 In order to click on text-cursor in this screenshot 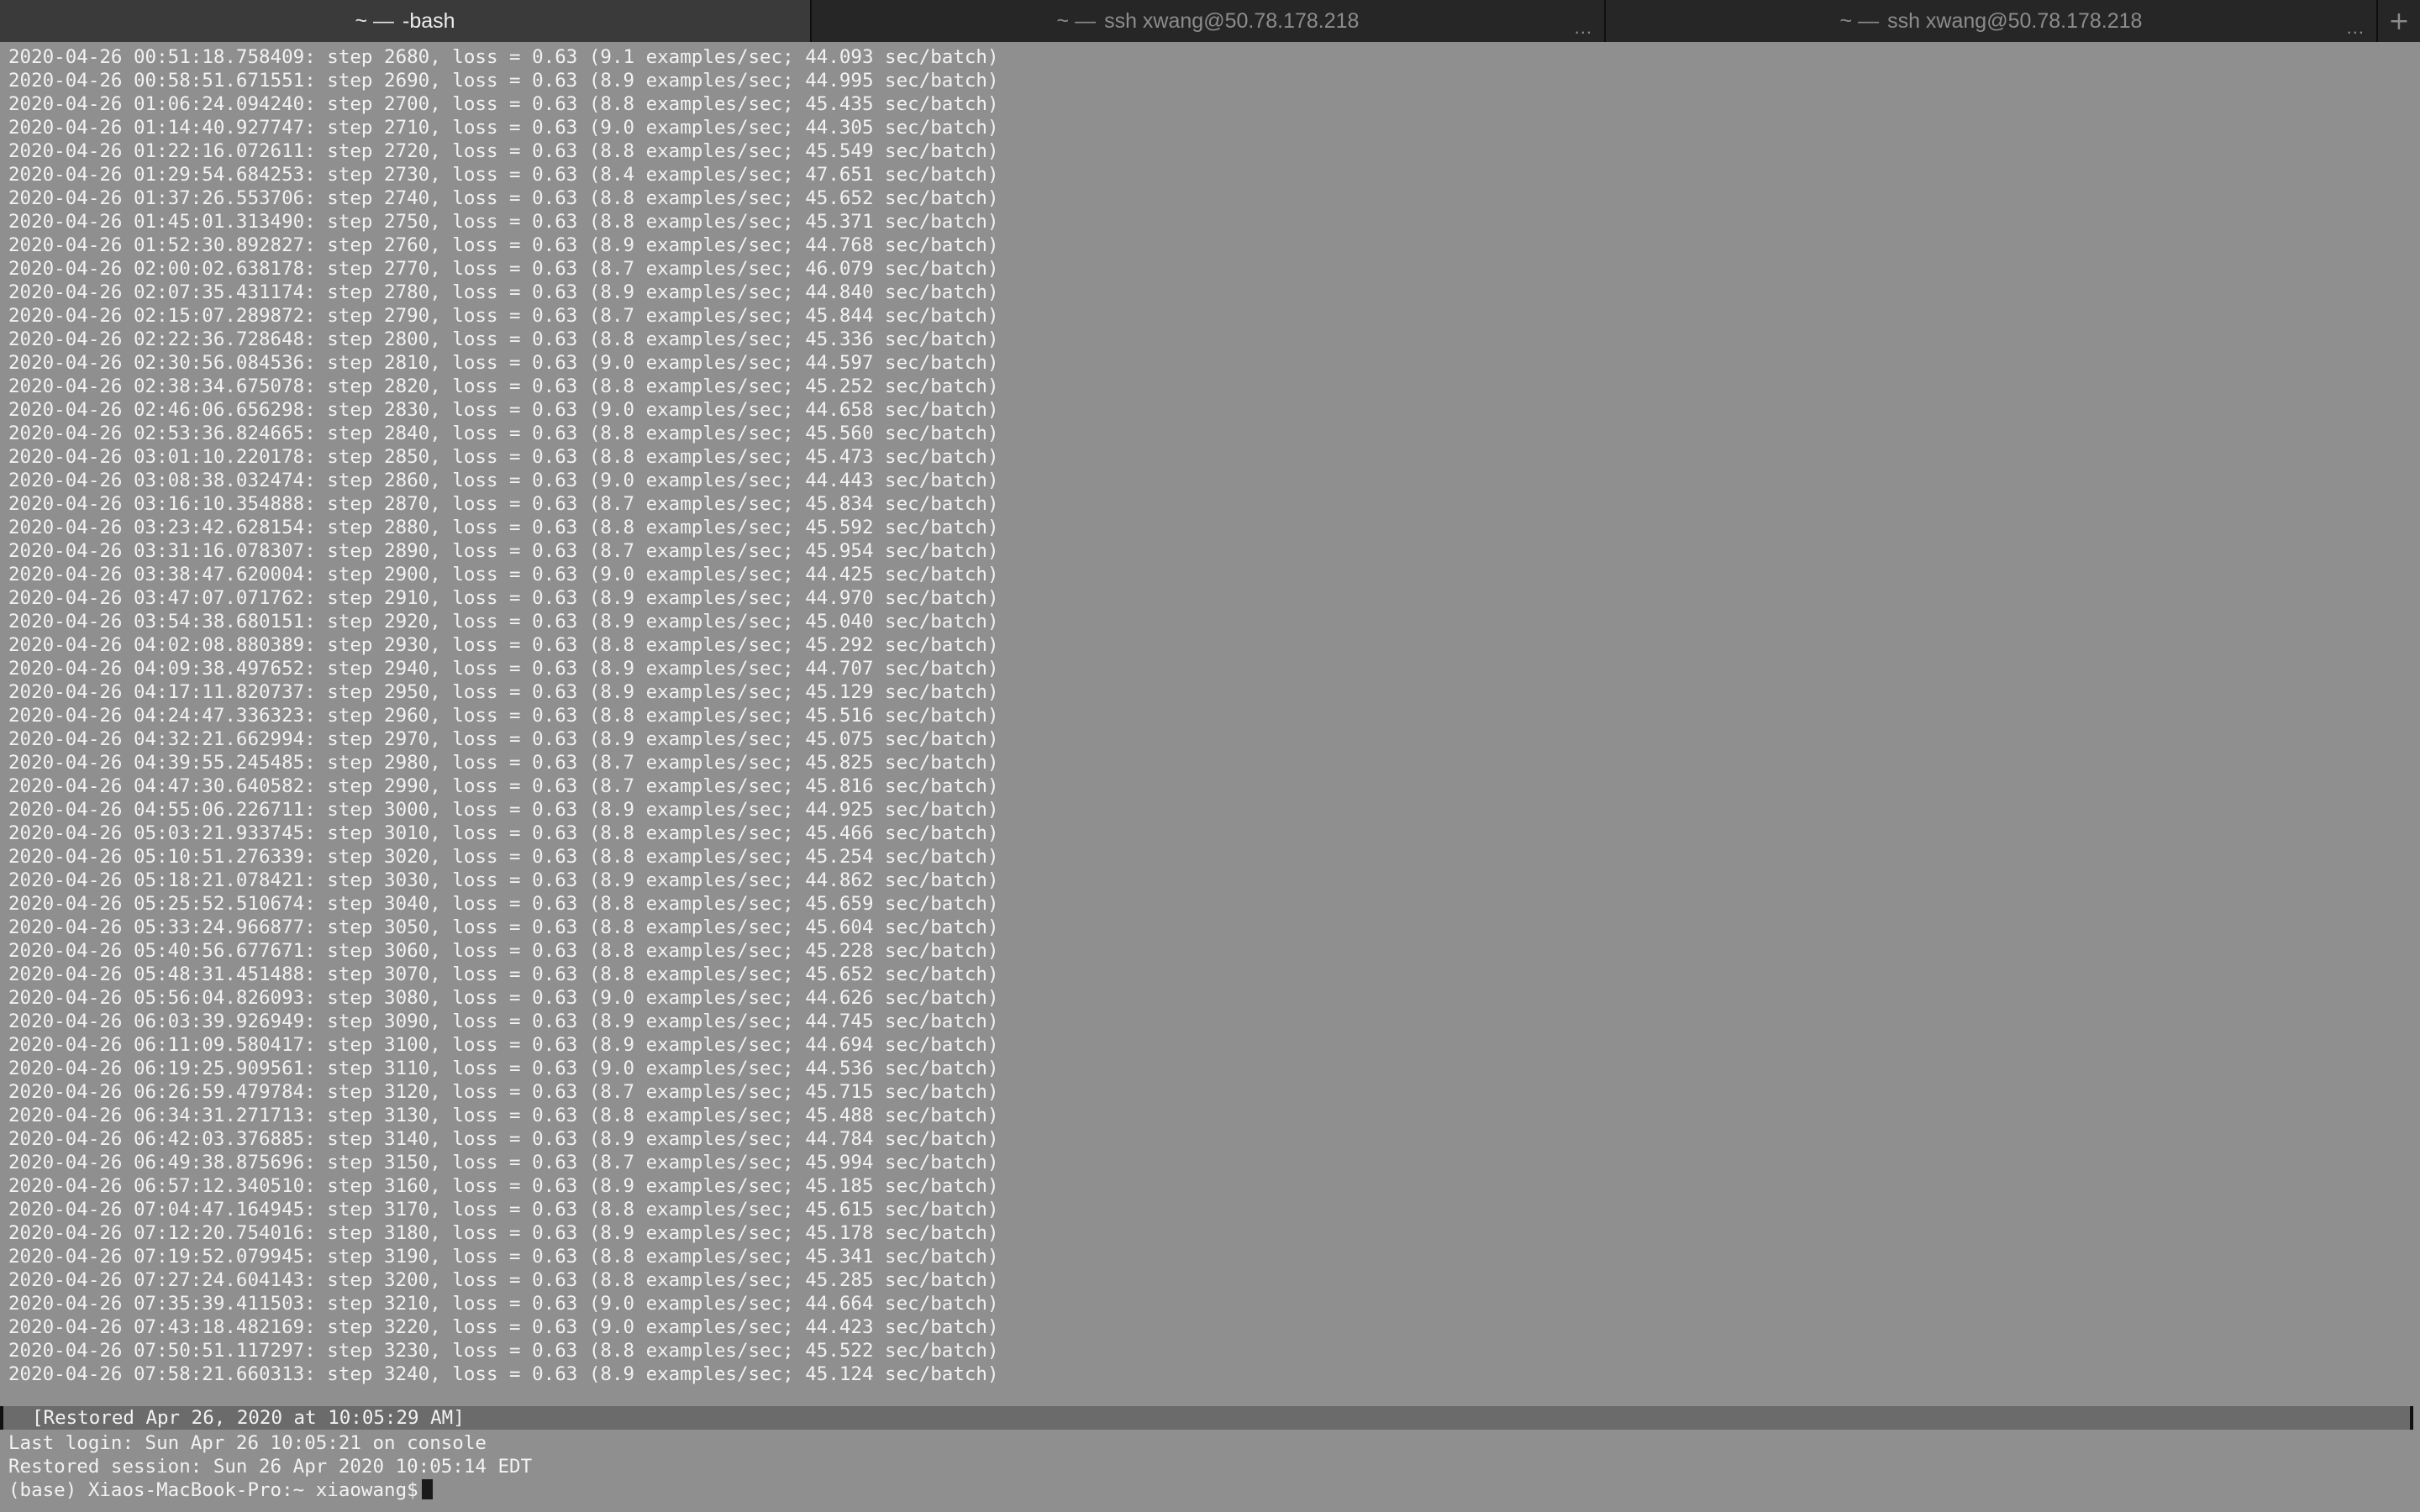, I will do `click(427, 1489)`.